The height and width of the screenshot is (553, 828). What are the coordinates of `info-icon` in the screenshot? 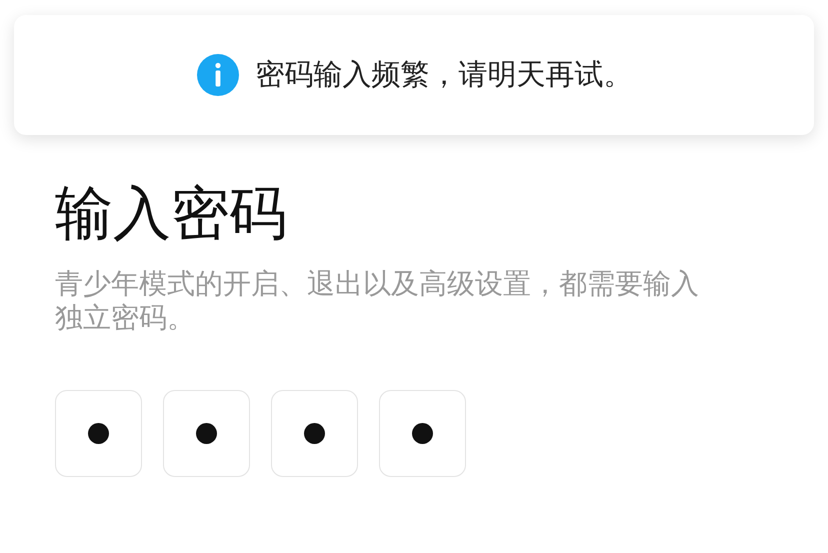 It's located at (218, 75).